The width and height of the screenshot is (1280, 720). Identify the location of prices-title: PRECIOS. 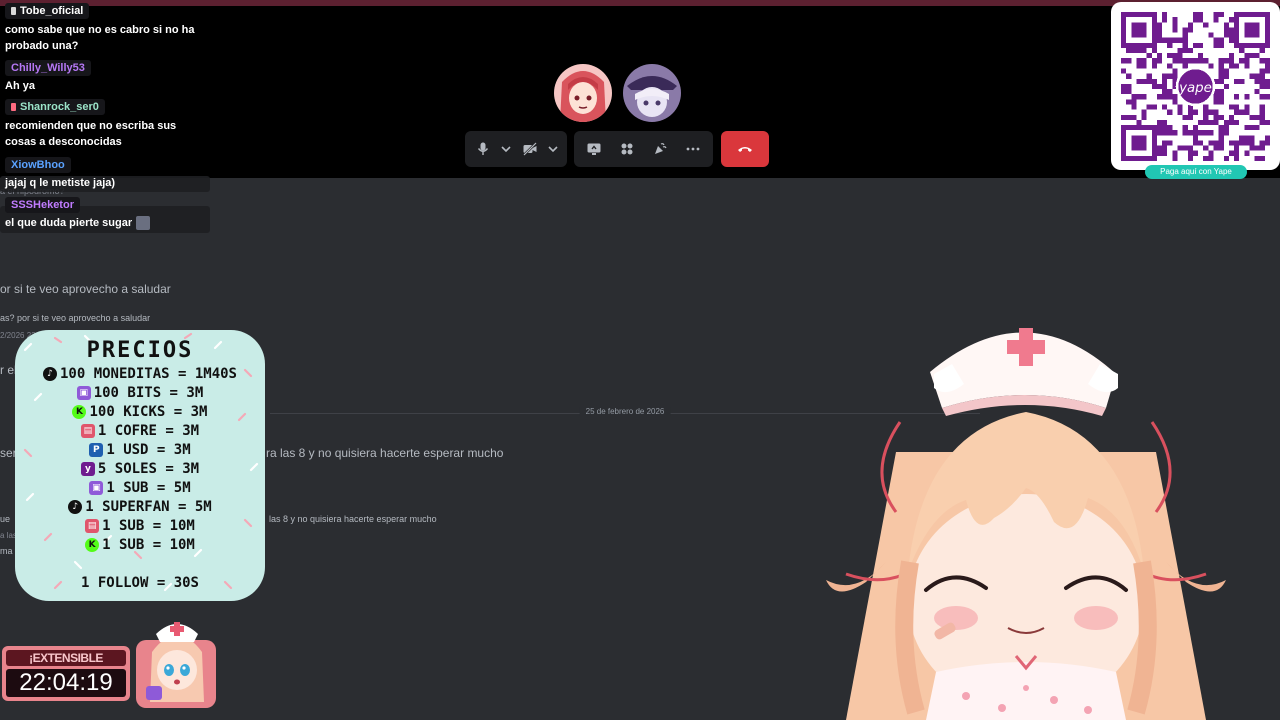
(140, 350).